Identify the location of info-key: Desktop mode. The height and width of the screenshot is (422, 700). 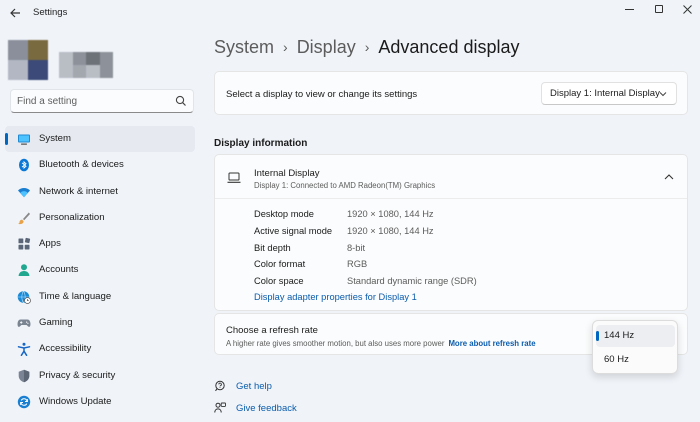
(284, 214).